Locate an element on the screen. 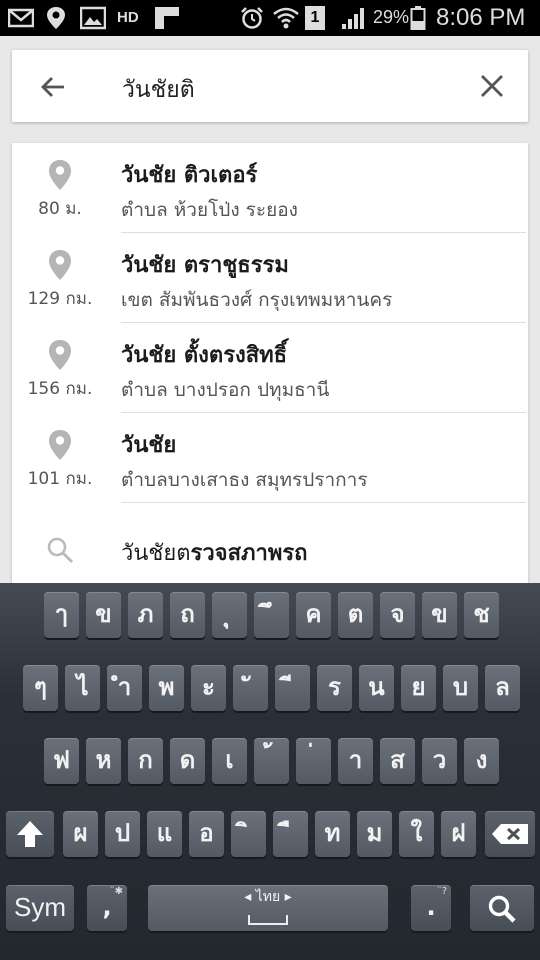 The height and width of the screenshot is (960, 540). key: ล is located at coordinates (502, 688).